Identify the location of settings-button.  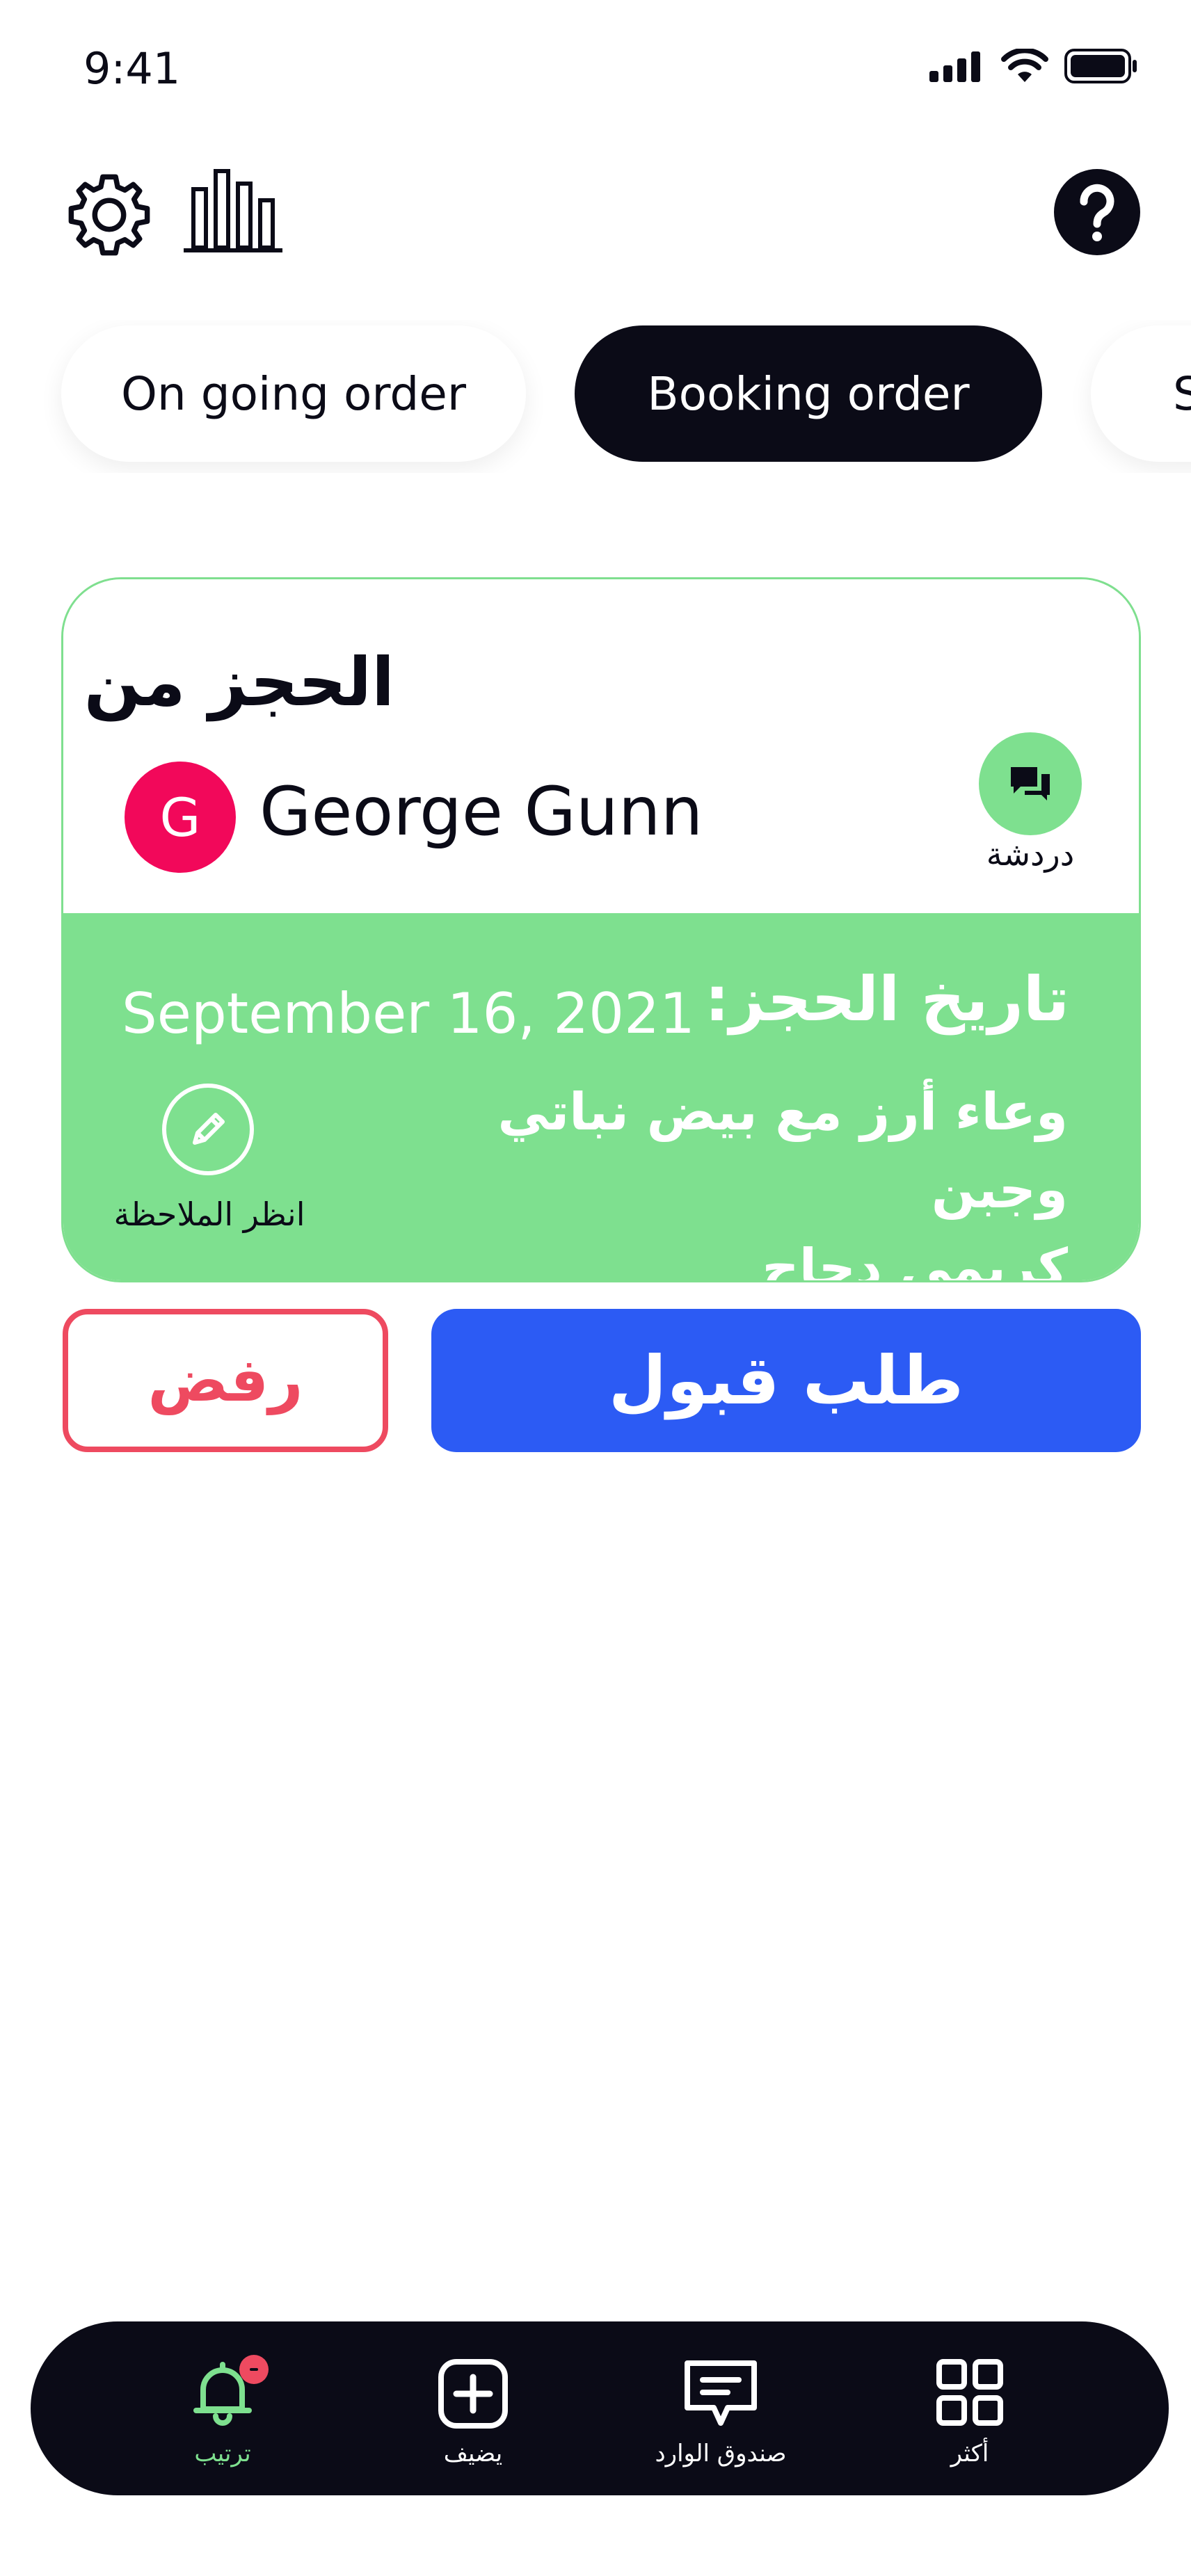
(109, 217).